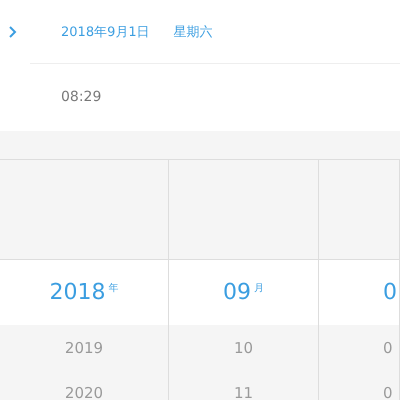 The width and height of the screenshot is (400, 400). I want to click on picker-selected-value: 0, so click(390, 292).